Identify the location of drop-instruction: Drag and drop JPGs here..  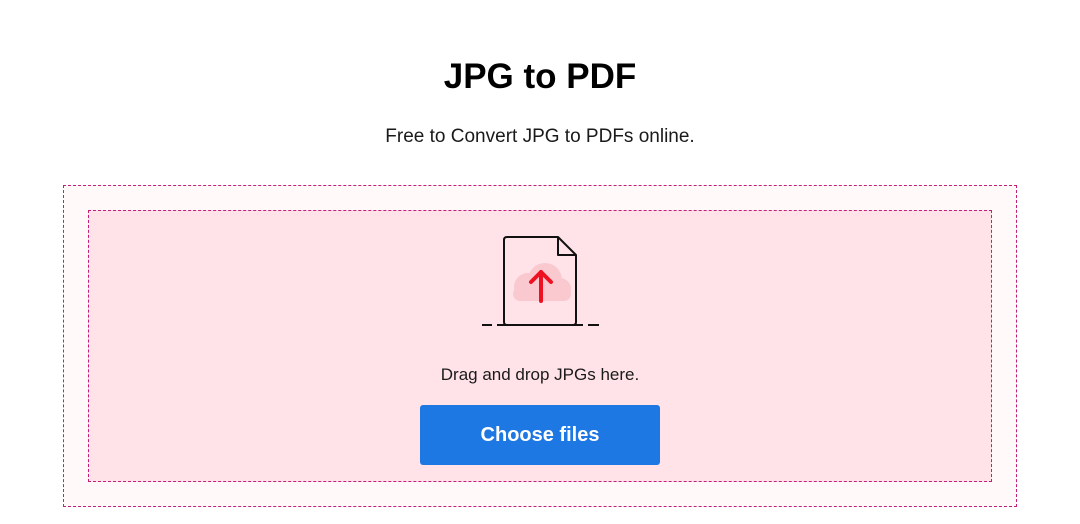
(540, 374).